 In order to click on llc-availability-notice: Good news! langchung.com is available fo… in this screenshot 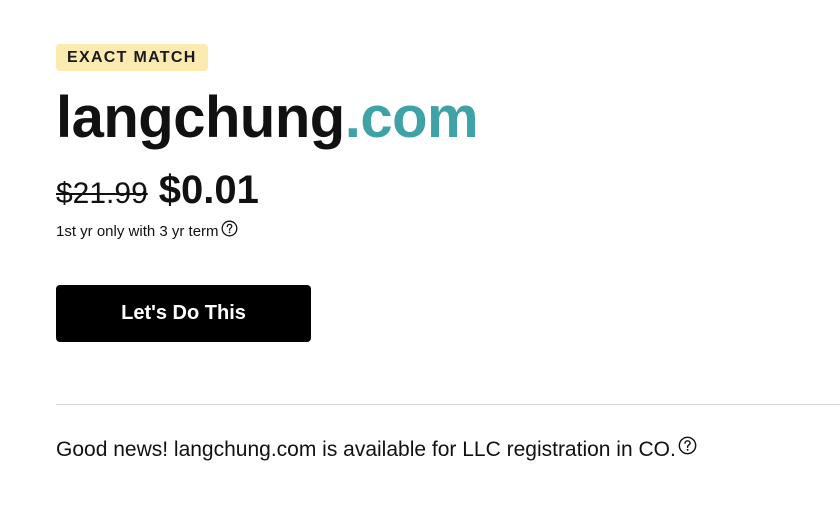, I will do `click(376, 449)`.